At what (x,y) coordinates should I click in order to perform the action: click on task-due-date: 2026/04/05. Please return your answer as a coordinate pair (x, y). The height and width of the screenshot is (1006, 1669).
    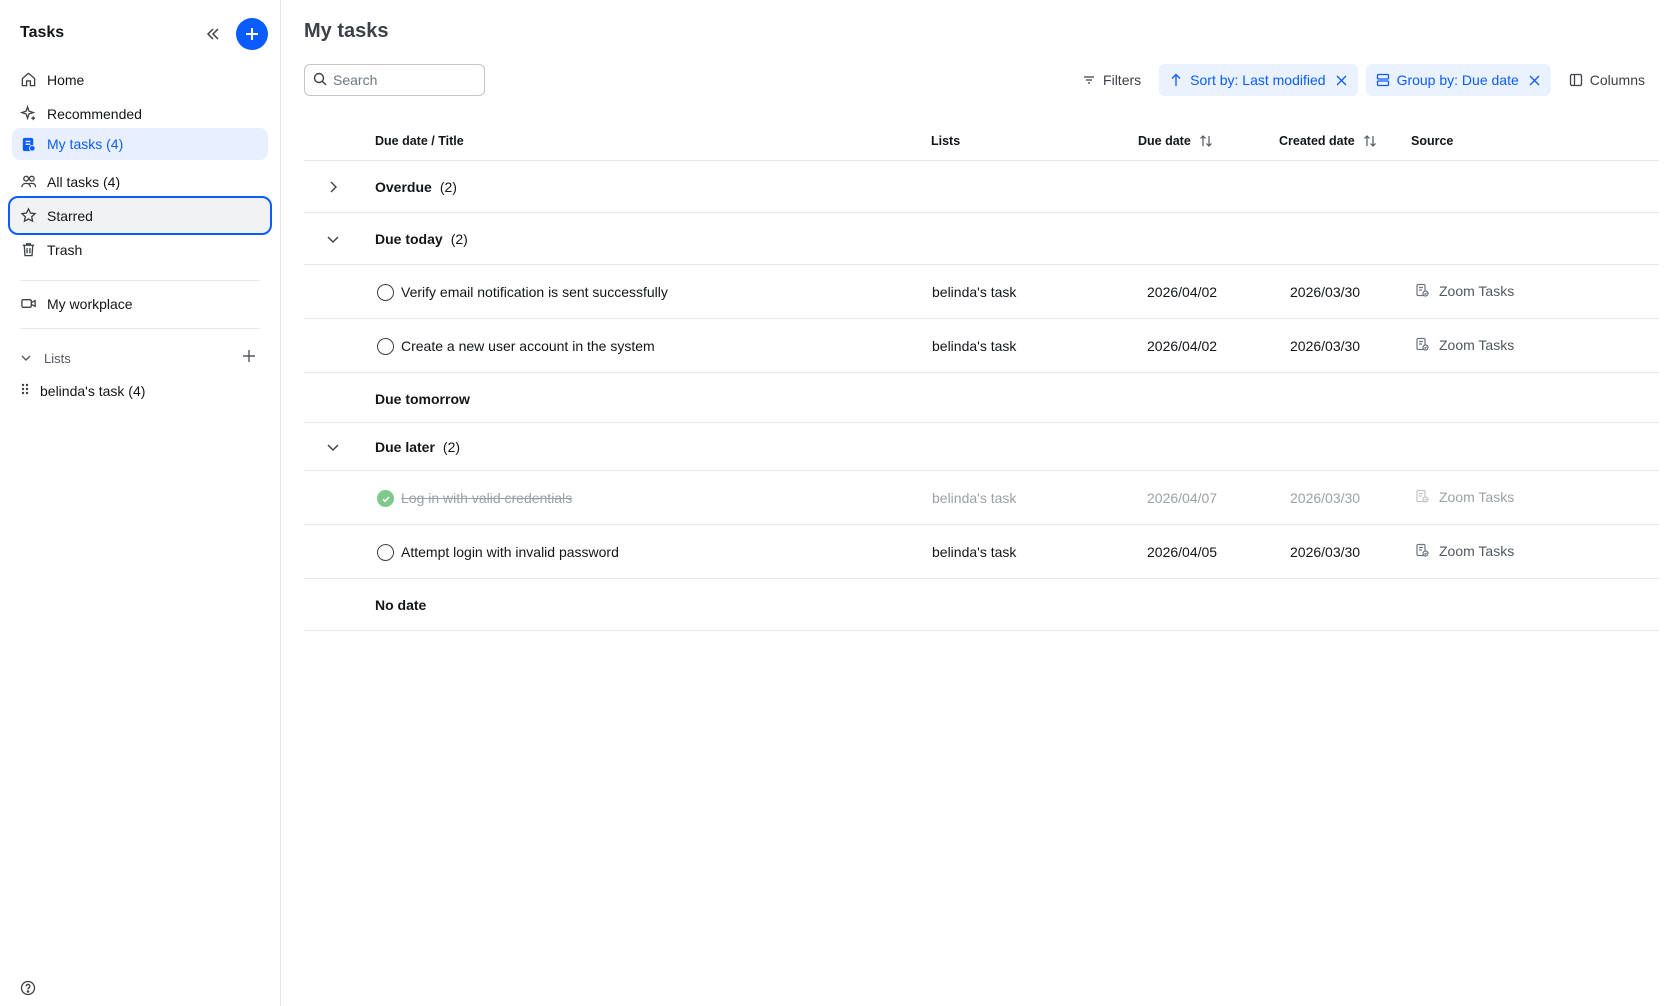
    Looking at the image, I should click on (1182, 552).